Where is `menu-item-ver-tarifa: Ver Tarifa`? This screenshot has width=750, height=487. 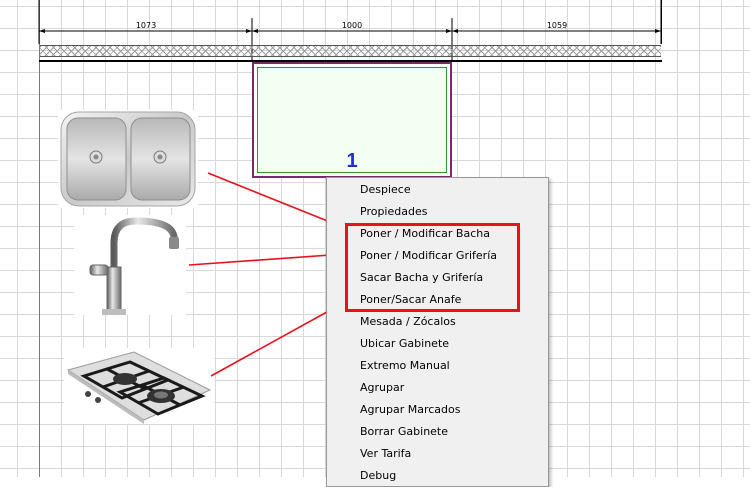 menu-item-ver-tarifa: Ver Tarifa is located at coordinates (385, 454).